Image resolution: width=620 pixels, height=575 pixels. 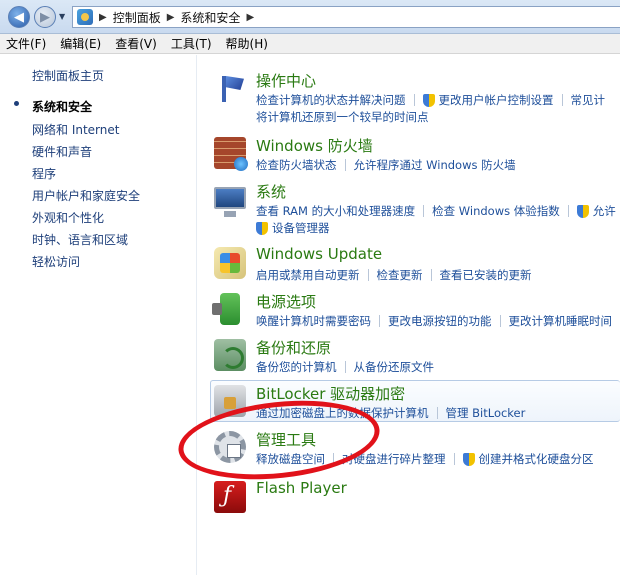 What do you see at coordinates (16, 103) in the screenshot?
I see `current-page-bullet-icon` at bounding box center [16, 103].